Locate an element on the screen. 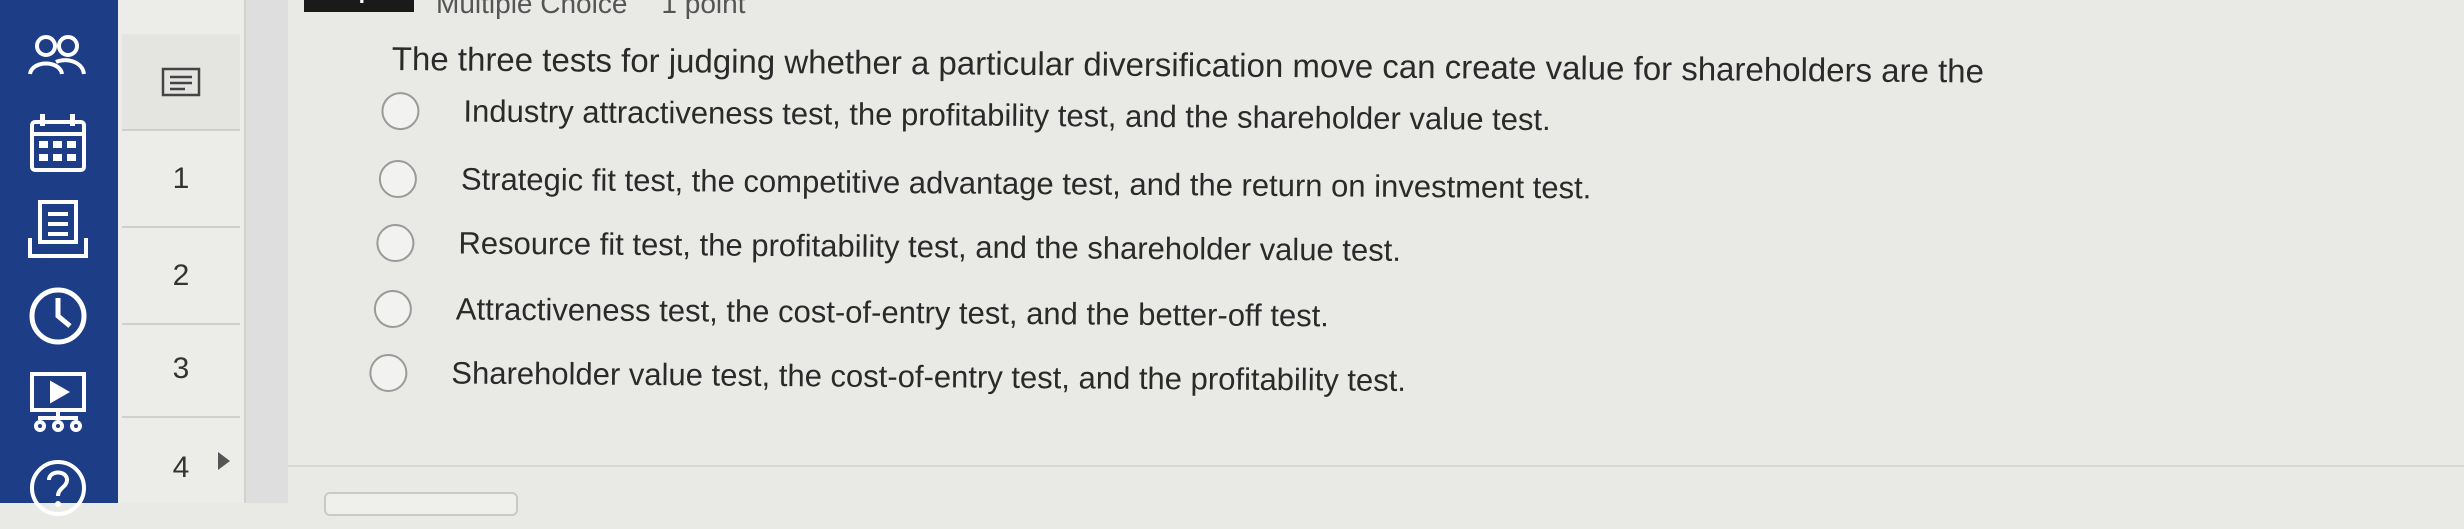  current-question-arrow-icon is located at coordinates (224, 461).